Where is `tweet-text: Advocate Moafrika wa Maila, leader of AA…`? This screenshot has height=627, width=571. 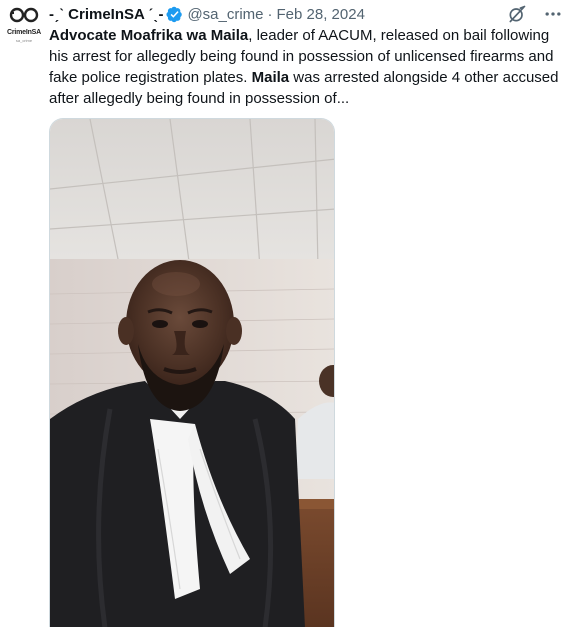 tweet-text: Advocate Moafrika wa Maila, leader of AA… is located at coordinates (307, 67).